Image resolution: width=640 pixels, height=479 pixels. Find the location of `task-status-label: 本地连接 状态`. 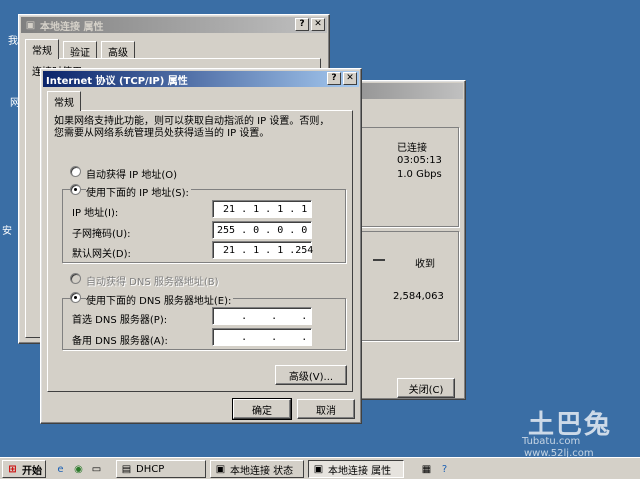

task-status-label: 本地连接 状态 is located at coordinates (262, 471).